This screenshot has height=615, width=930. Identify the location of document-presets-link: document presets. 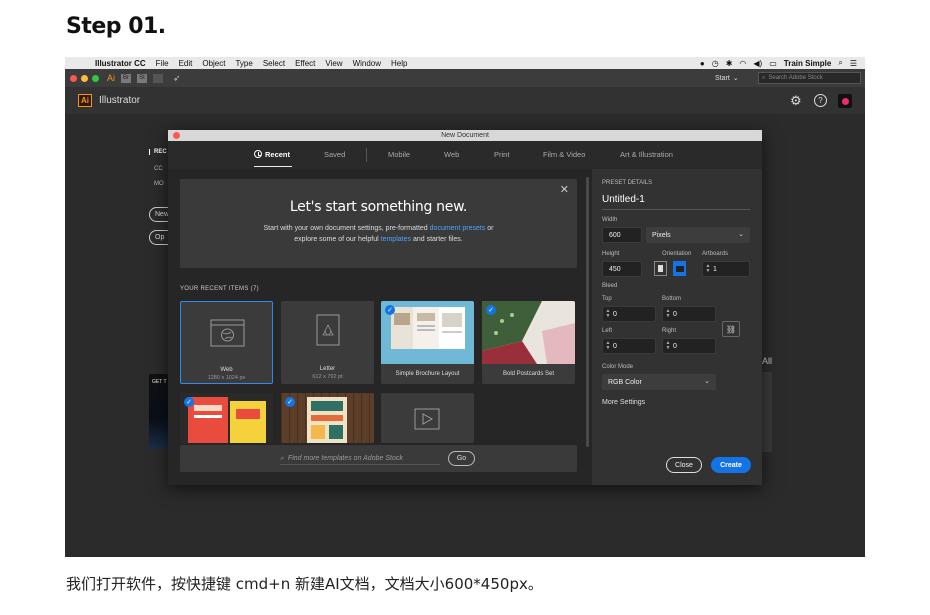
(458, 228).